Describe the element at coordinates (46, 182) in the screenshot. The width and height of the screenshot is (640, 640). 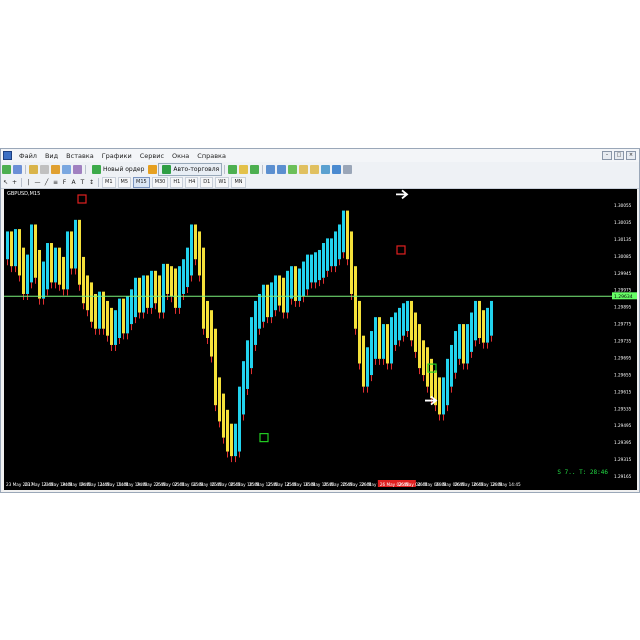
I see `trendline-icon: ╱` at that location.